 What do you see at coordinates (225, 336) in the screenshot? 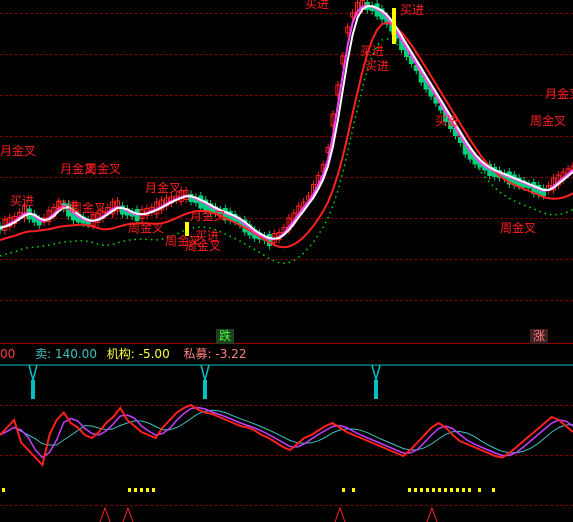
I see `down-badge: 跌` at bounding box center [225, 336].